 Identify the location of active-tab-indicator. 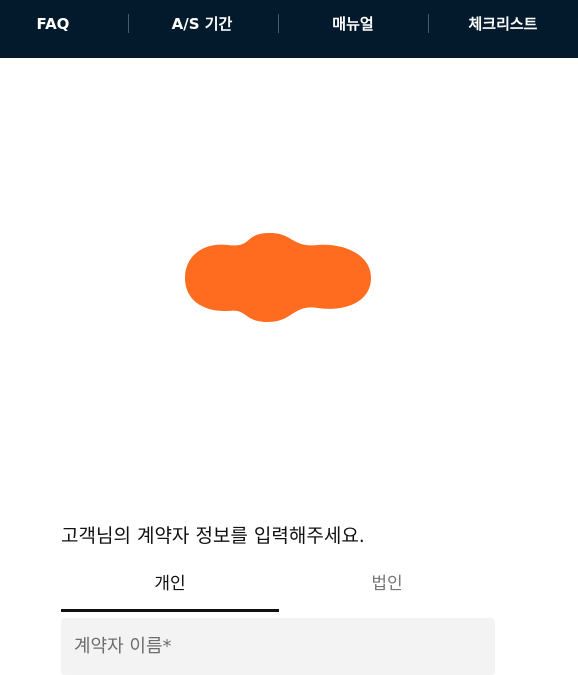
(170, 610).